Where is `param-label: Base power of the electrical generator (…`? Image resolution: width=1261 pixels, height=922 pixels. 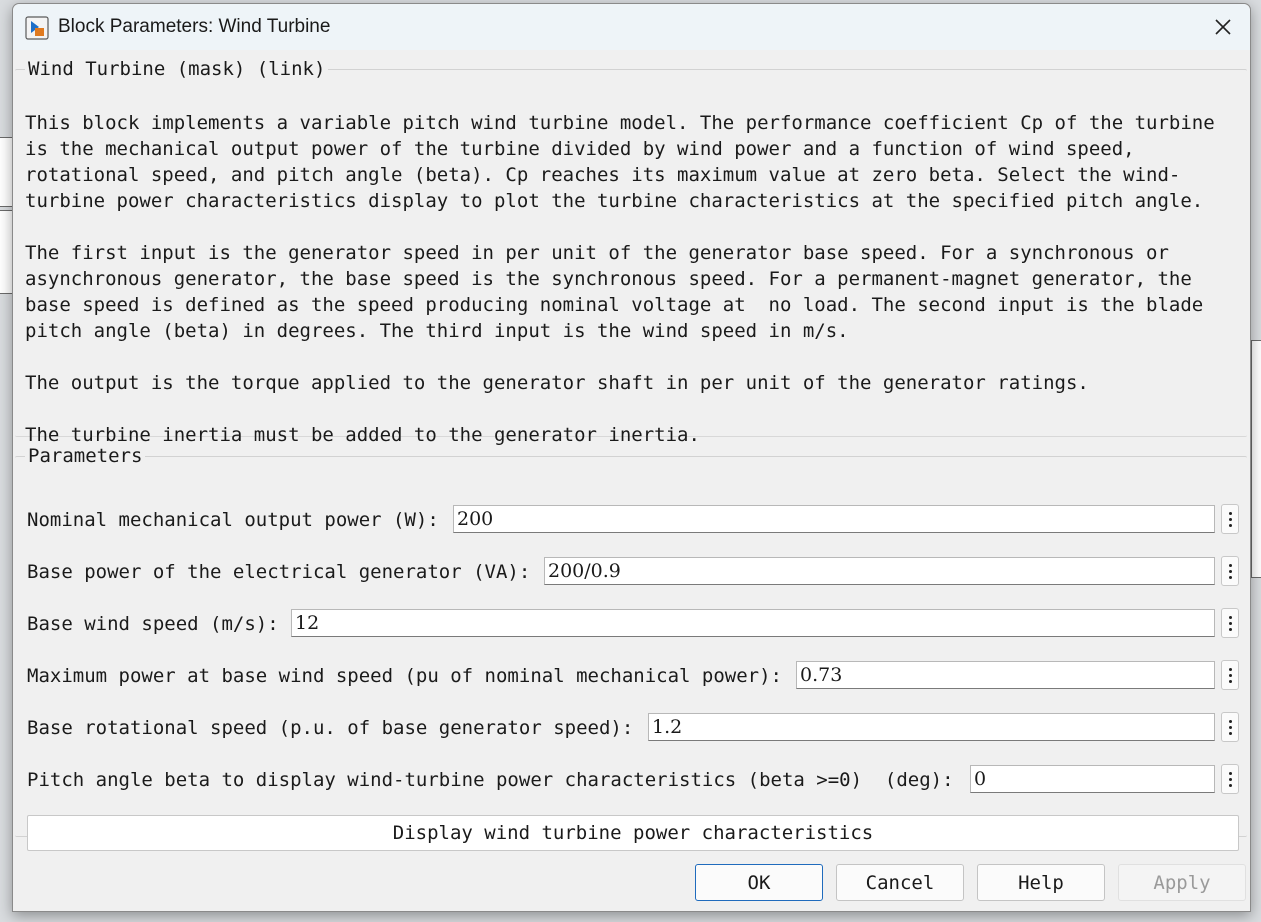 param-label: Base power of the electrical generator (… is located at coordinates (279, 572).